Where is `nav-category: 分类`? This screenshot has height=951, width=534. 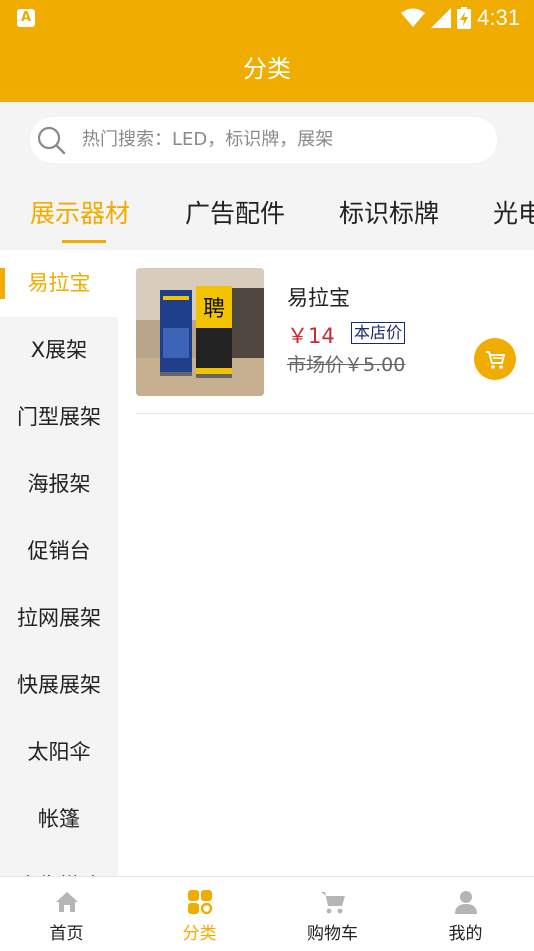
nav-category: 分类 is located at coordinates (199, 914).